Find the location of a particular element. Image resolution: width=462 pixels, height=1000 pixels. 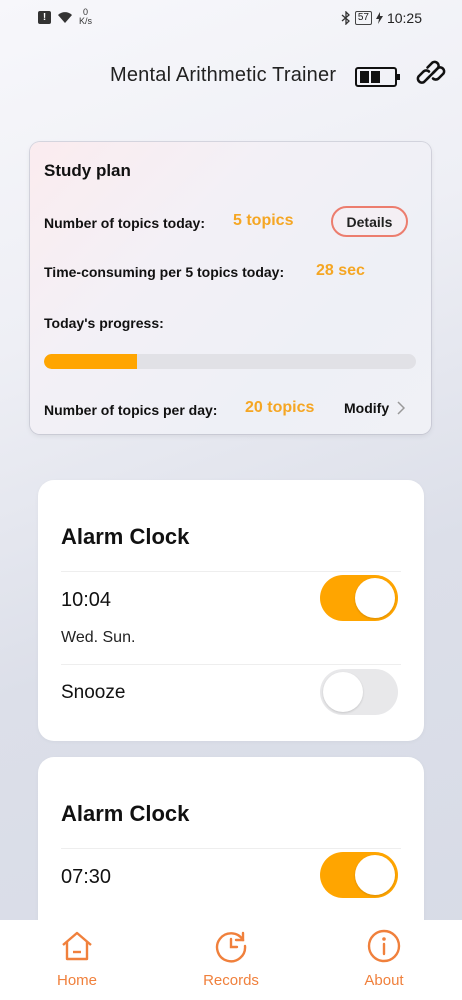

snooze-label: Snooze is located at coordinates (93, 692).